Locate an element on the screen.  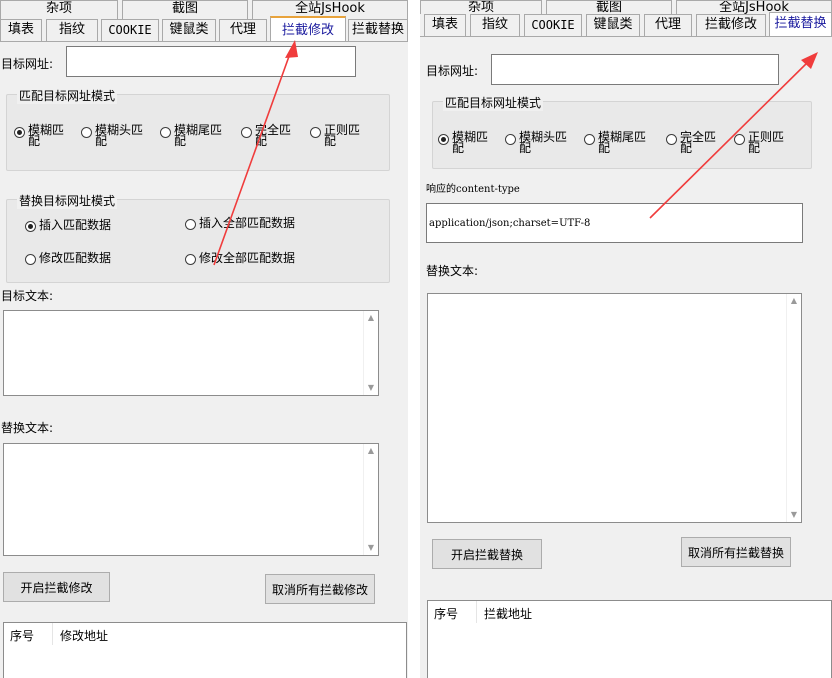
radio-insert-all-match-data: 插入全部匹配数据 is located at coordinates (240, 223).